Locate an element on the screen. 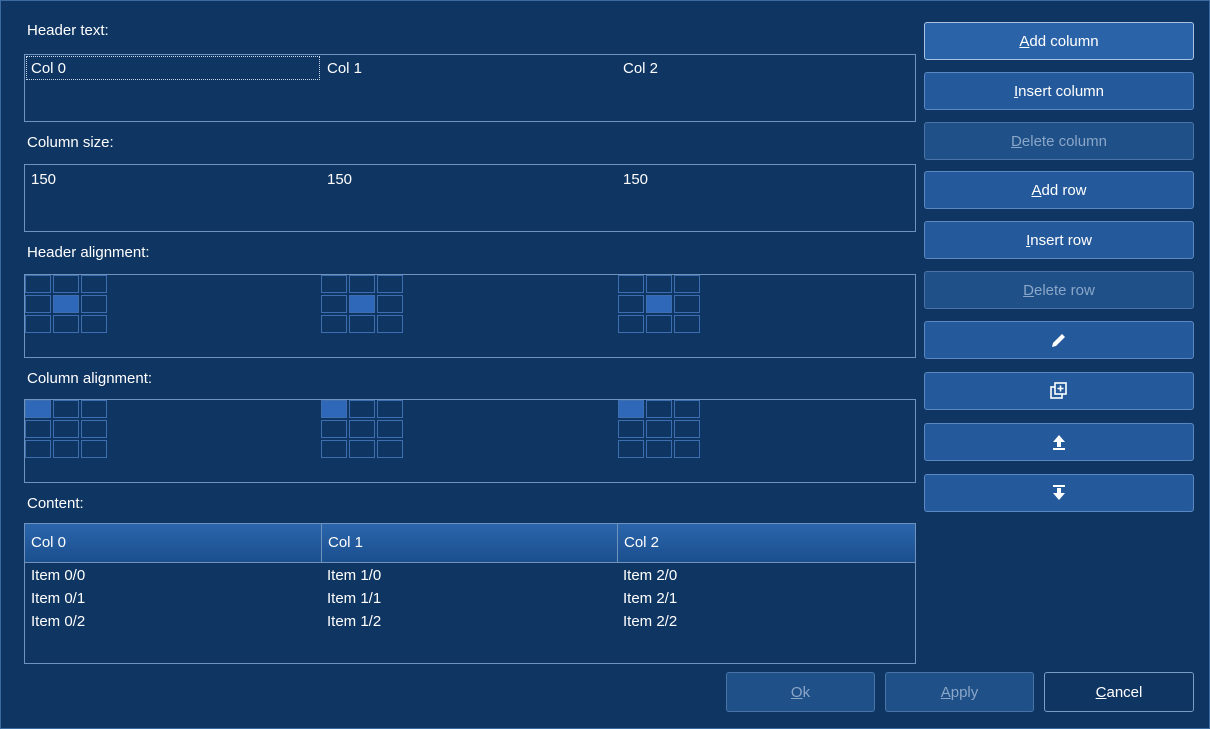 Image resolution: width=1210 pixels, height=729 pixels. add-row-button: Add row is located at coordinates (1059, 190).